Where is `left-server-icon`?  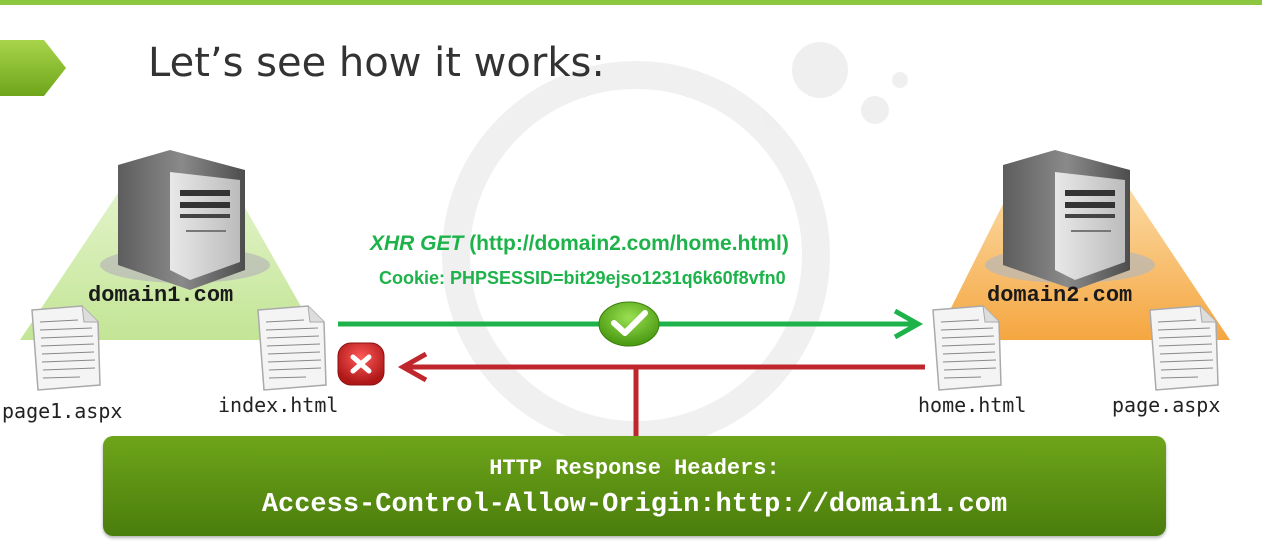 left-server-icon is located at coordinates (185, 220).